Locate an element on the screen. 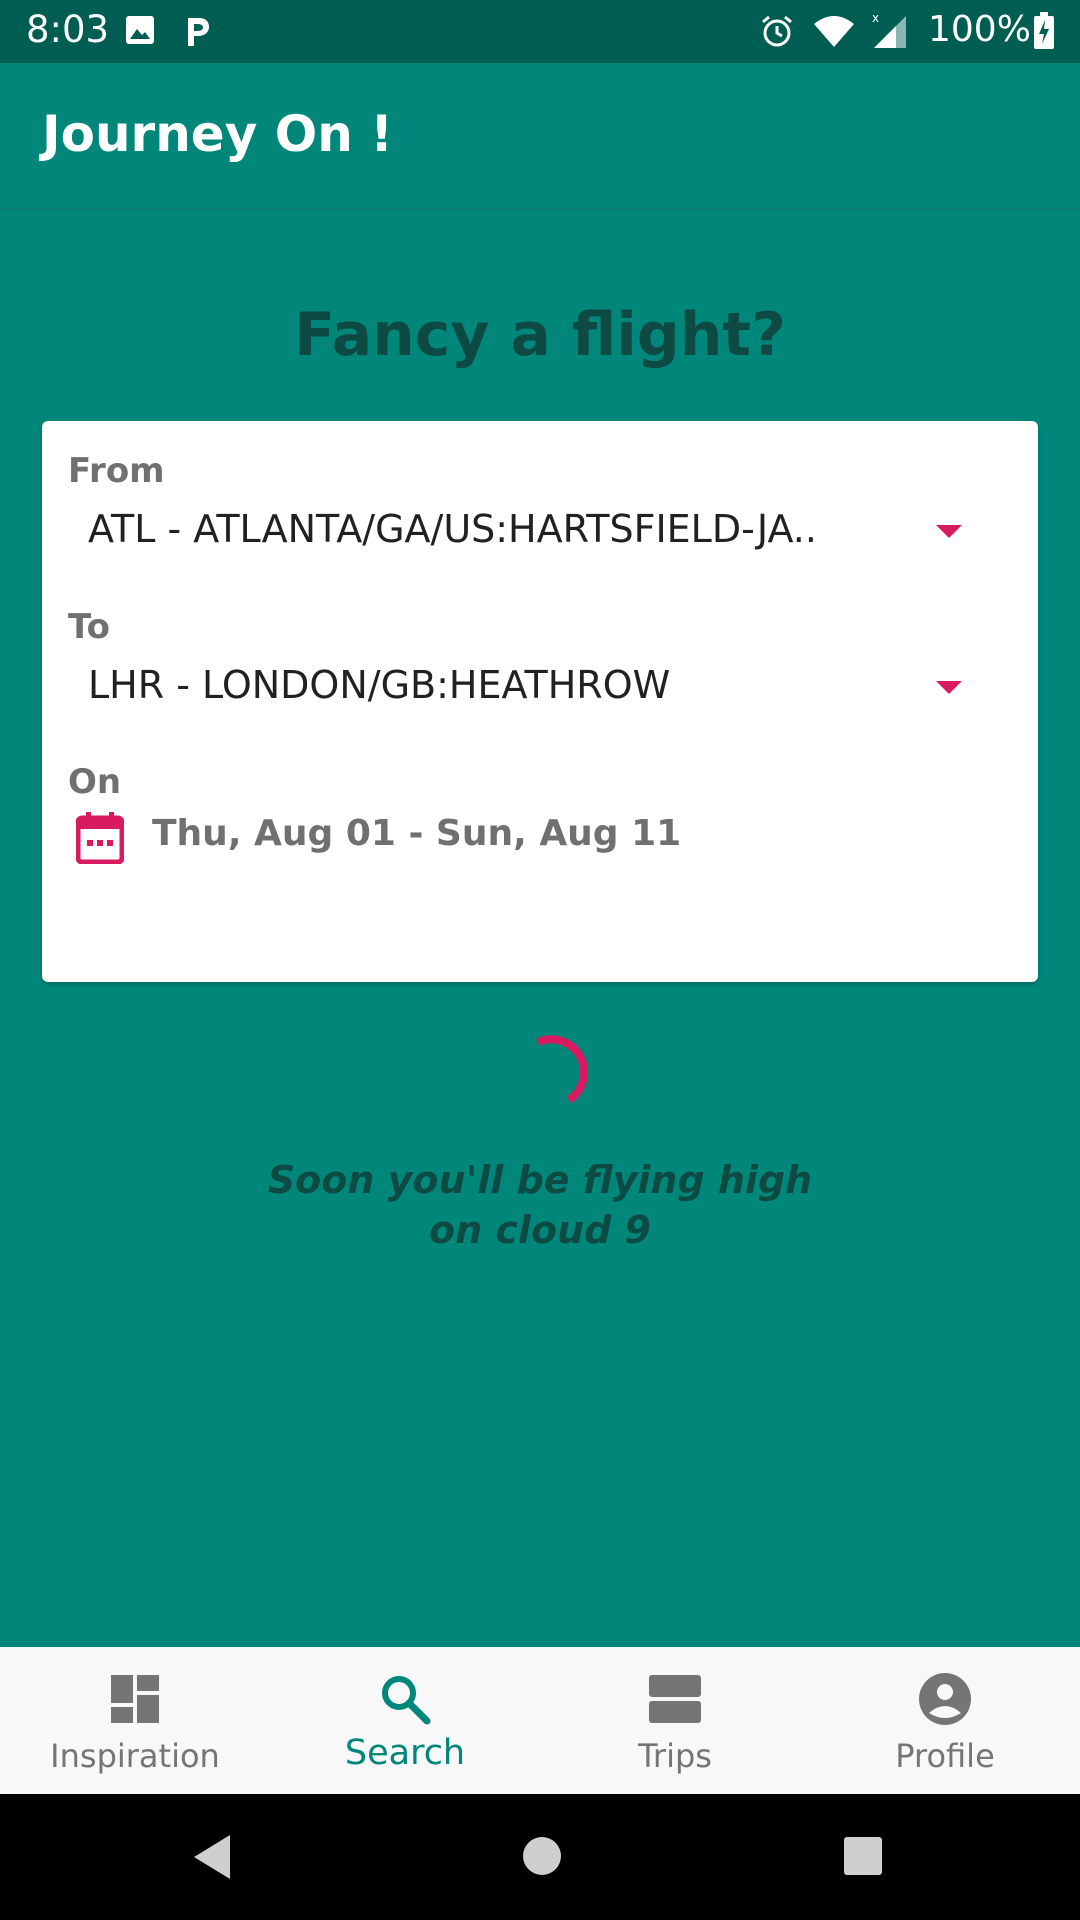 The image size is (1080, 1920). nav-item-inspiration: Inspiration is located at coordinates (135, 1720).